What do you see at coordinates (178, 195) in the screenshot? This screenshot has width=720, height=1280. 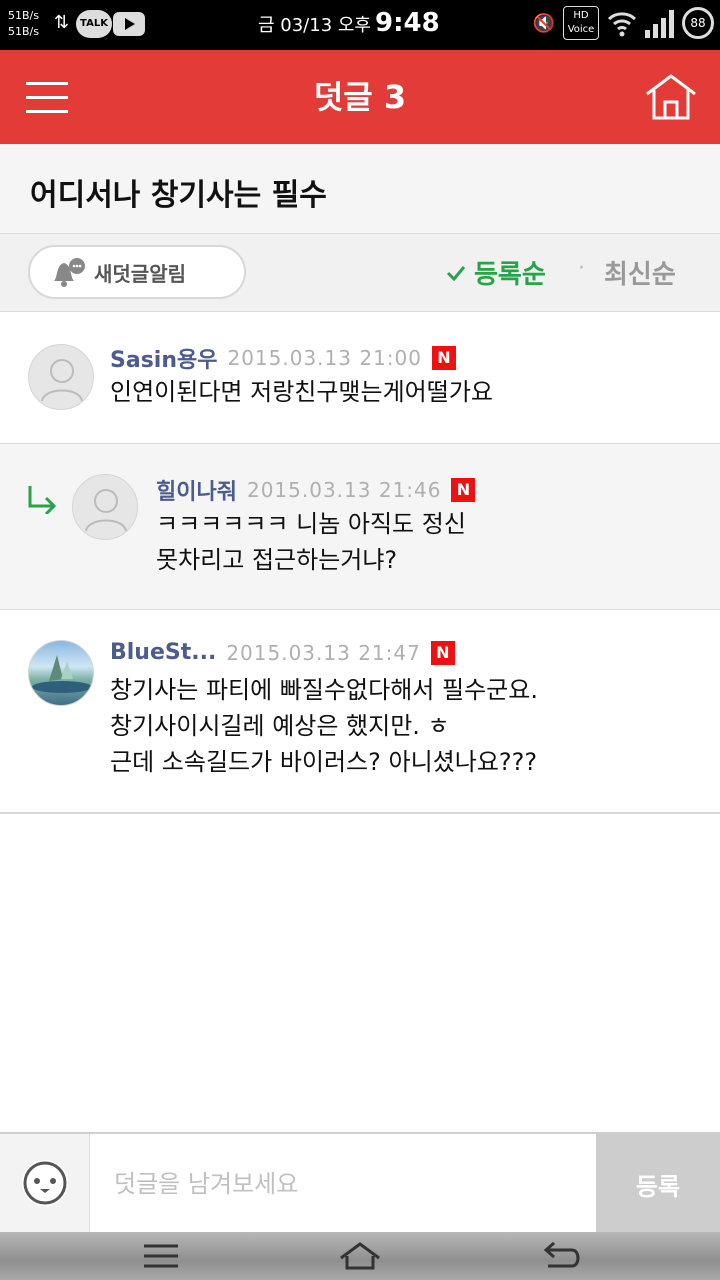 I see `post-title: 어디서나 창기사는 필수` at bounding box center [178, 195].